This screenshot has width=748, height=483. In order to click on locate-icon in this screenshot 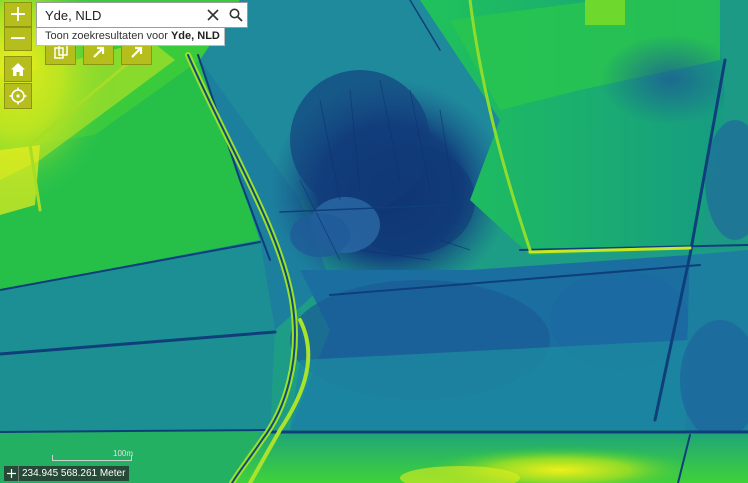, I will do `click(18, 96)`.